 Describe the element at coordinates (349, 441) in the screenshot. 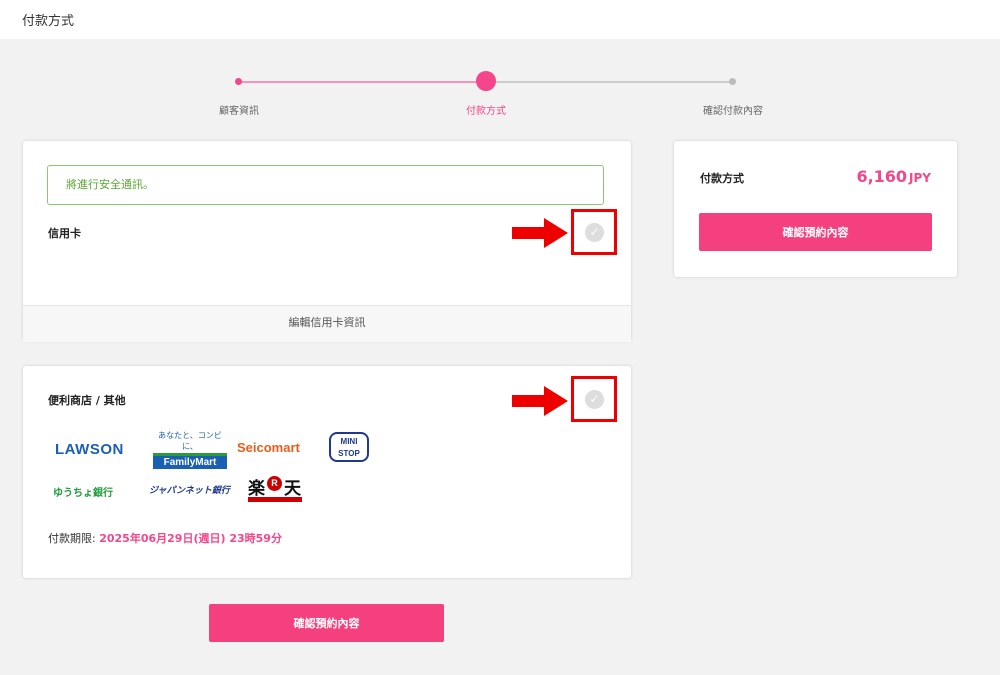

I see `ministop-line-1: MINI` at that location.